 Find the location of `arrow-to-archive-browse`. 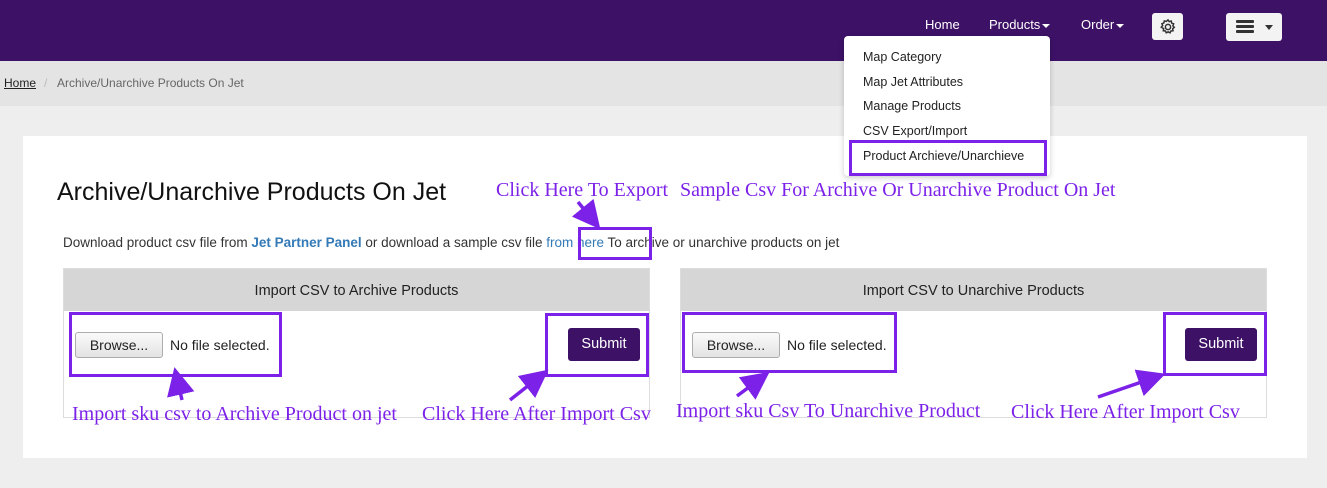

arrow-to-archive-browse is located at coordinates (181, 384).